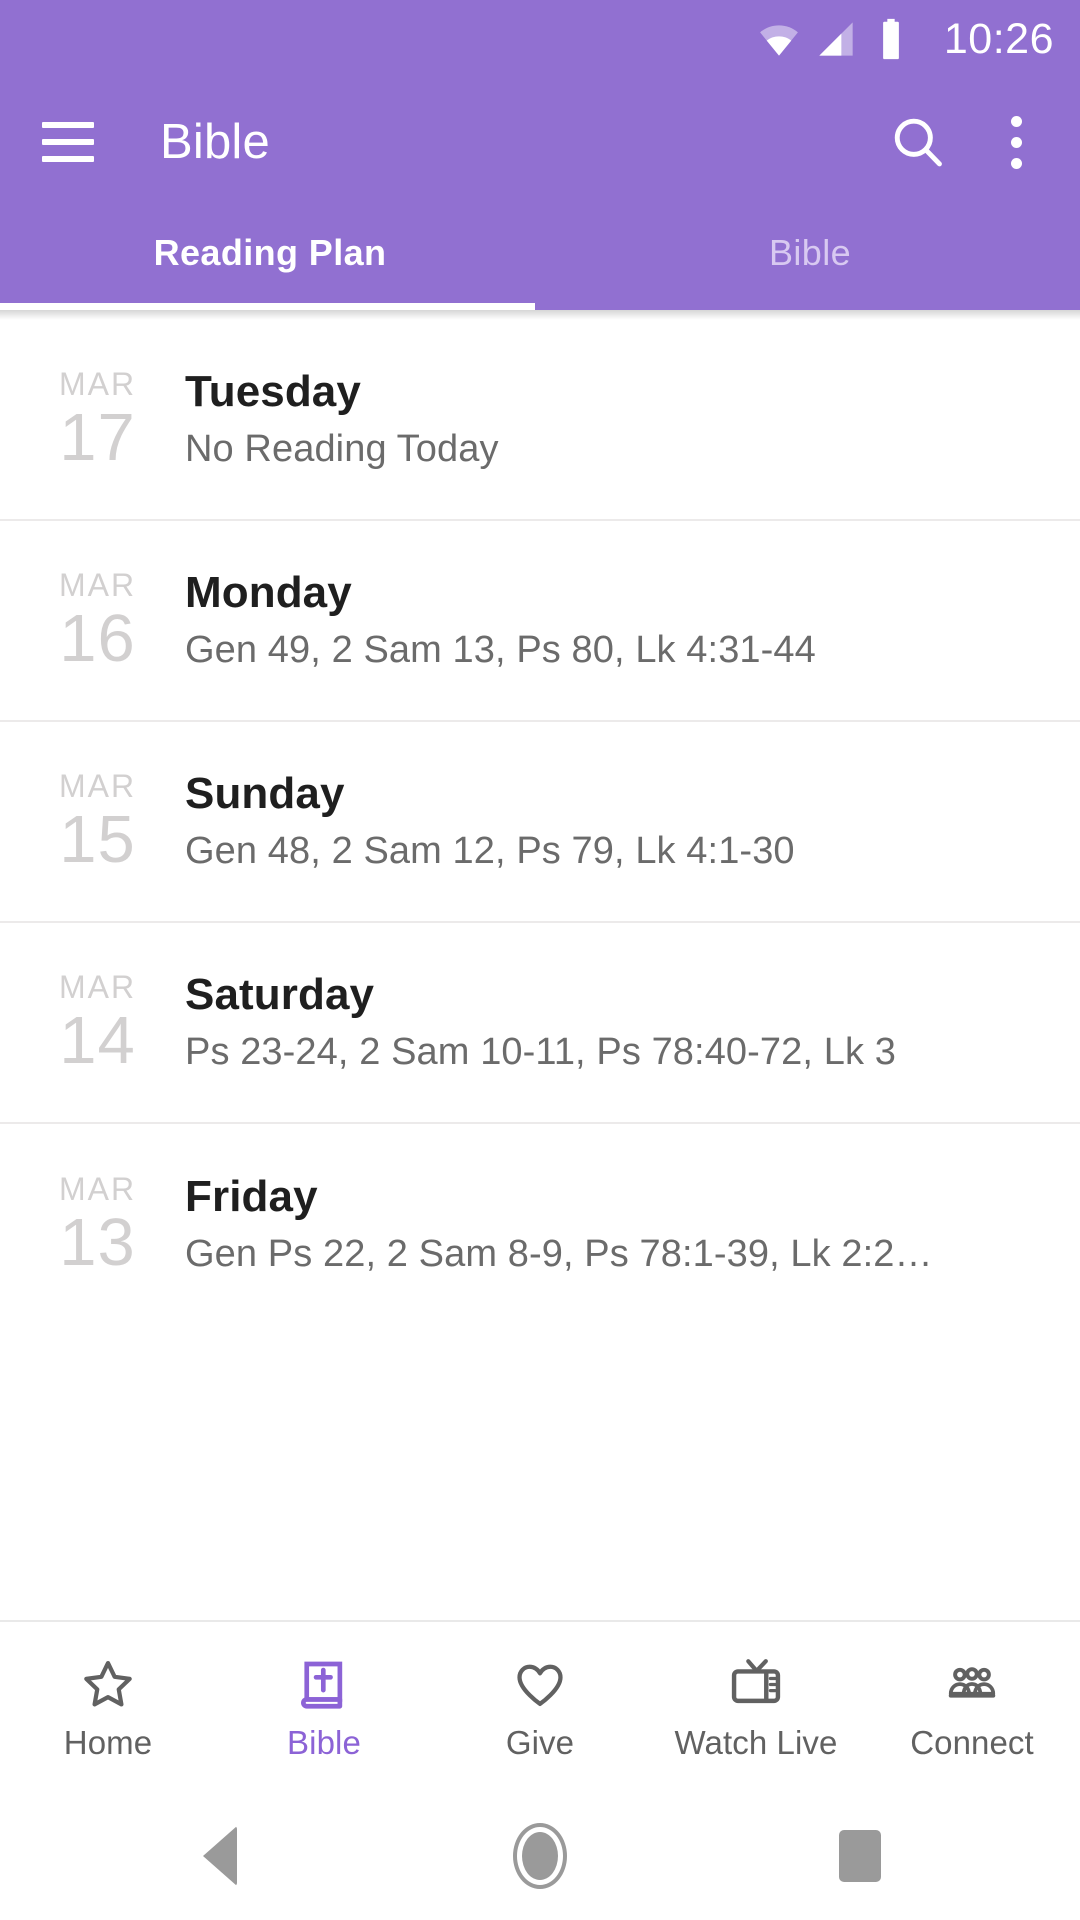 This screenshot has width=1080, height=1920. I want to click on row-readings: Gen 49, 2 Sam 13, Ps 80, Lk 4:31-44, so click(500, 650).